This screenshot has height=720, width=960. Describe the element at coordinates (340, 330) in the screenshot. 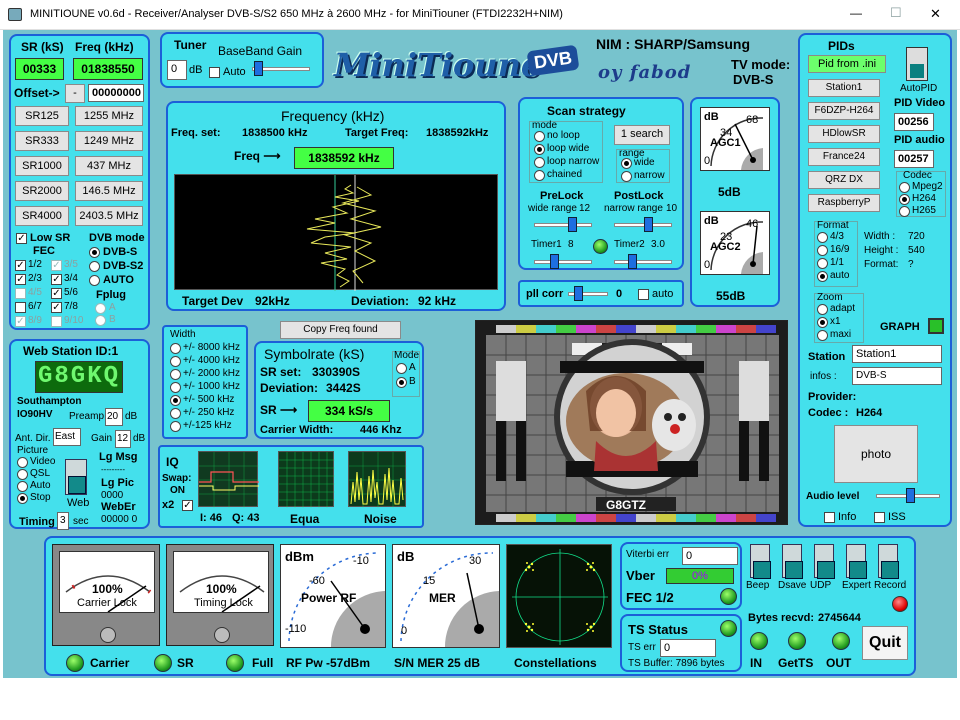

I see `copy-freq-found-button: Copy Freq found` at that location.